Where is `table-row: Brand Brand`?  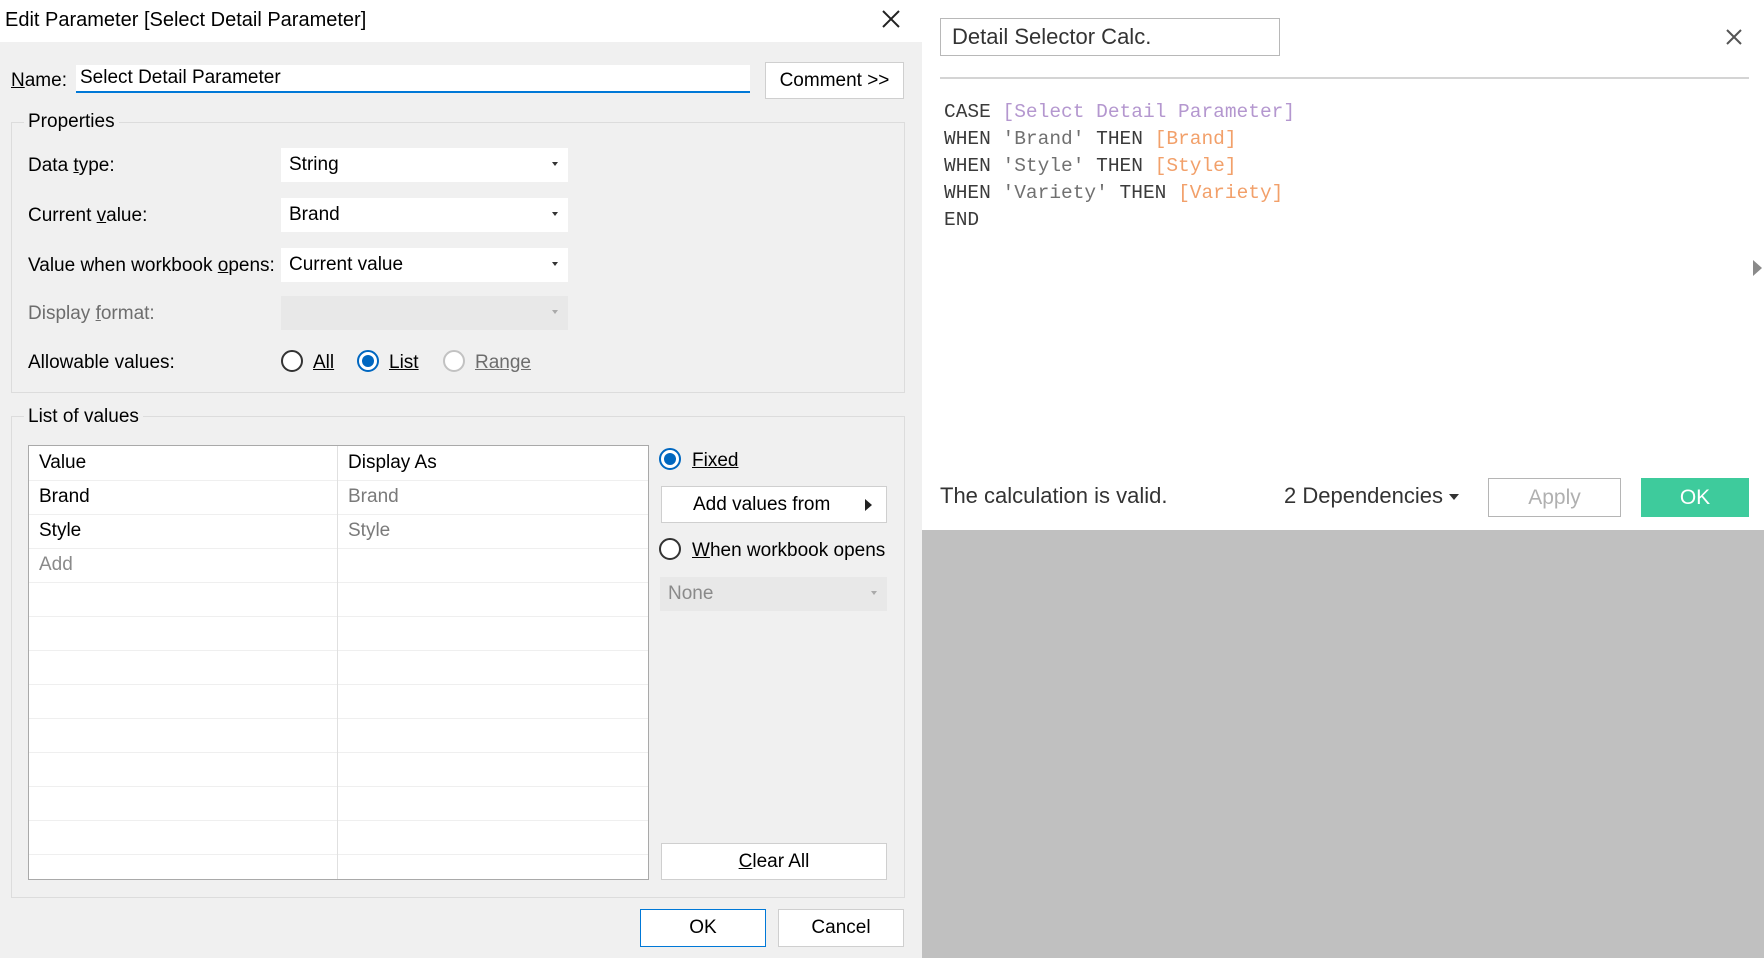 table-row: Brand Brand is located at coordinates (338, 497).